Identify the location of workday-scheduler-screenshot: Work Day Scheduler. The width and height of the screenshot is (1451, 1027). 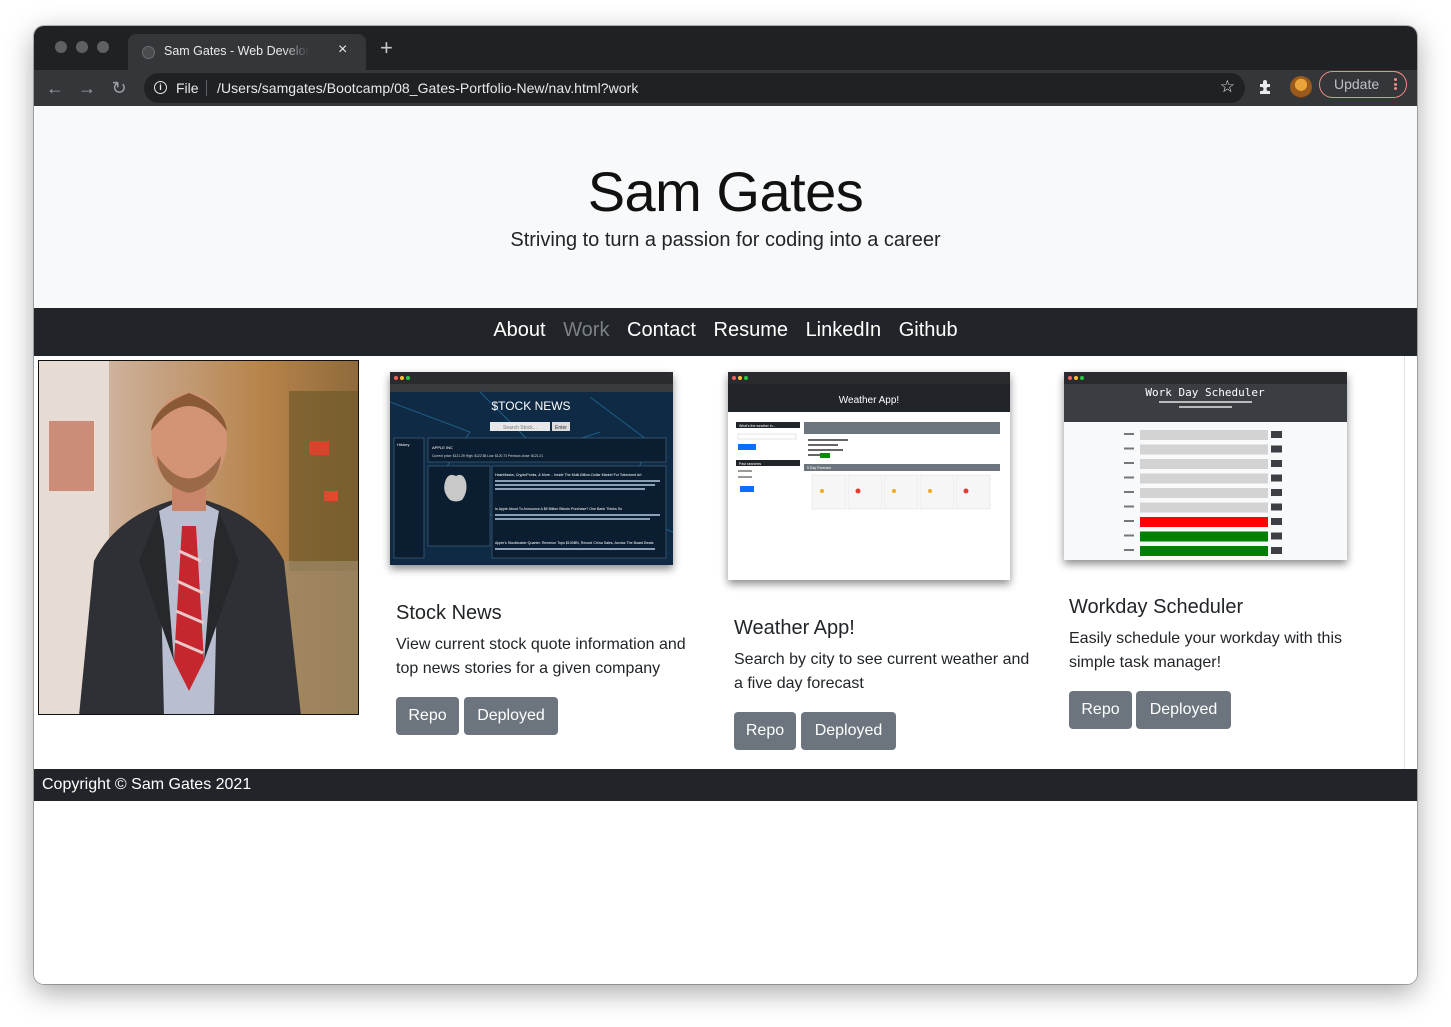
(1205, 466).